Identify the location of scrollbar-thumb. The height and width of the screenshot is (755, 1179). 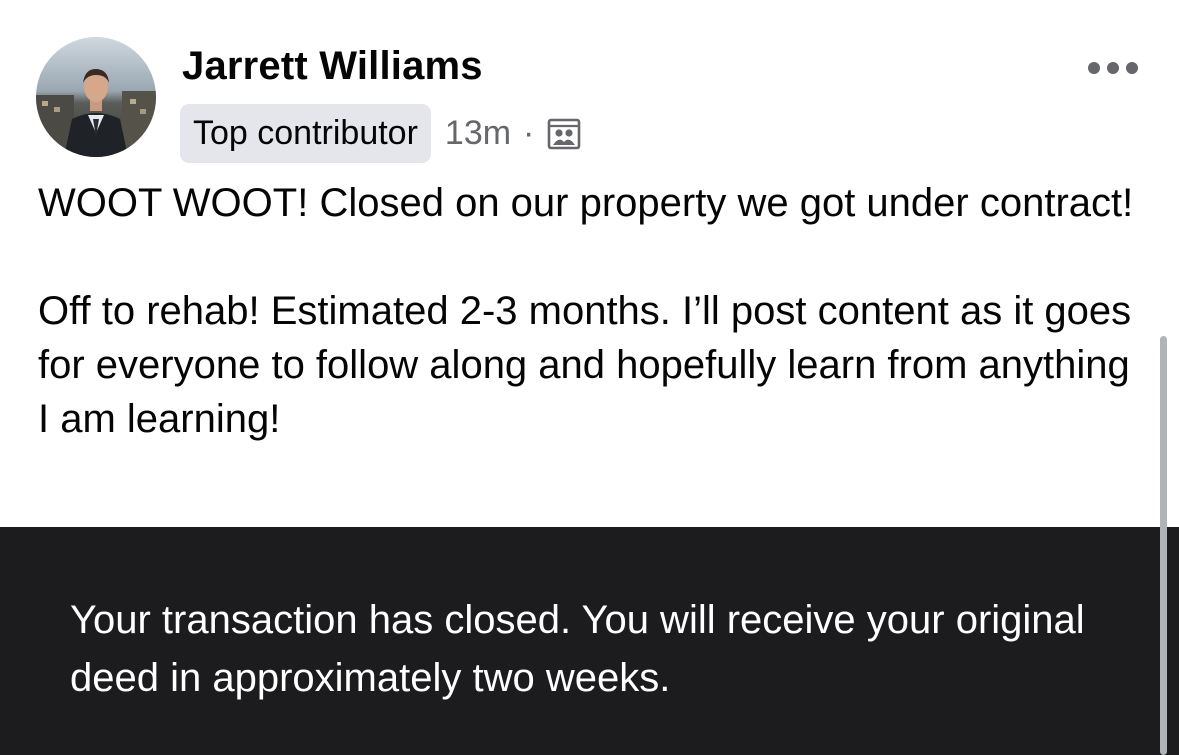
(1163, 545).